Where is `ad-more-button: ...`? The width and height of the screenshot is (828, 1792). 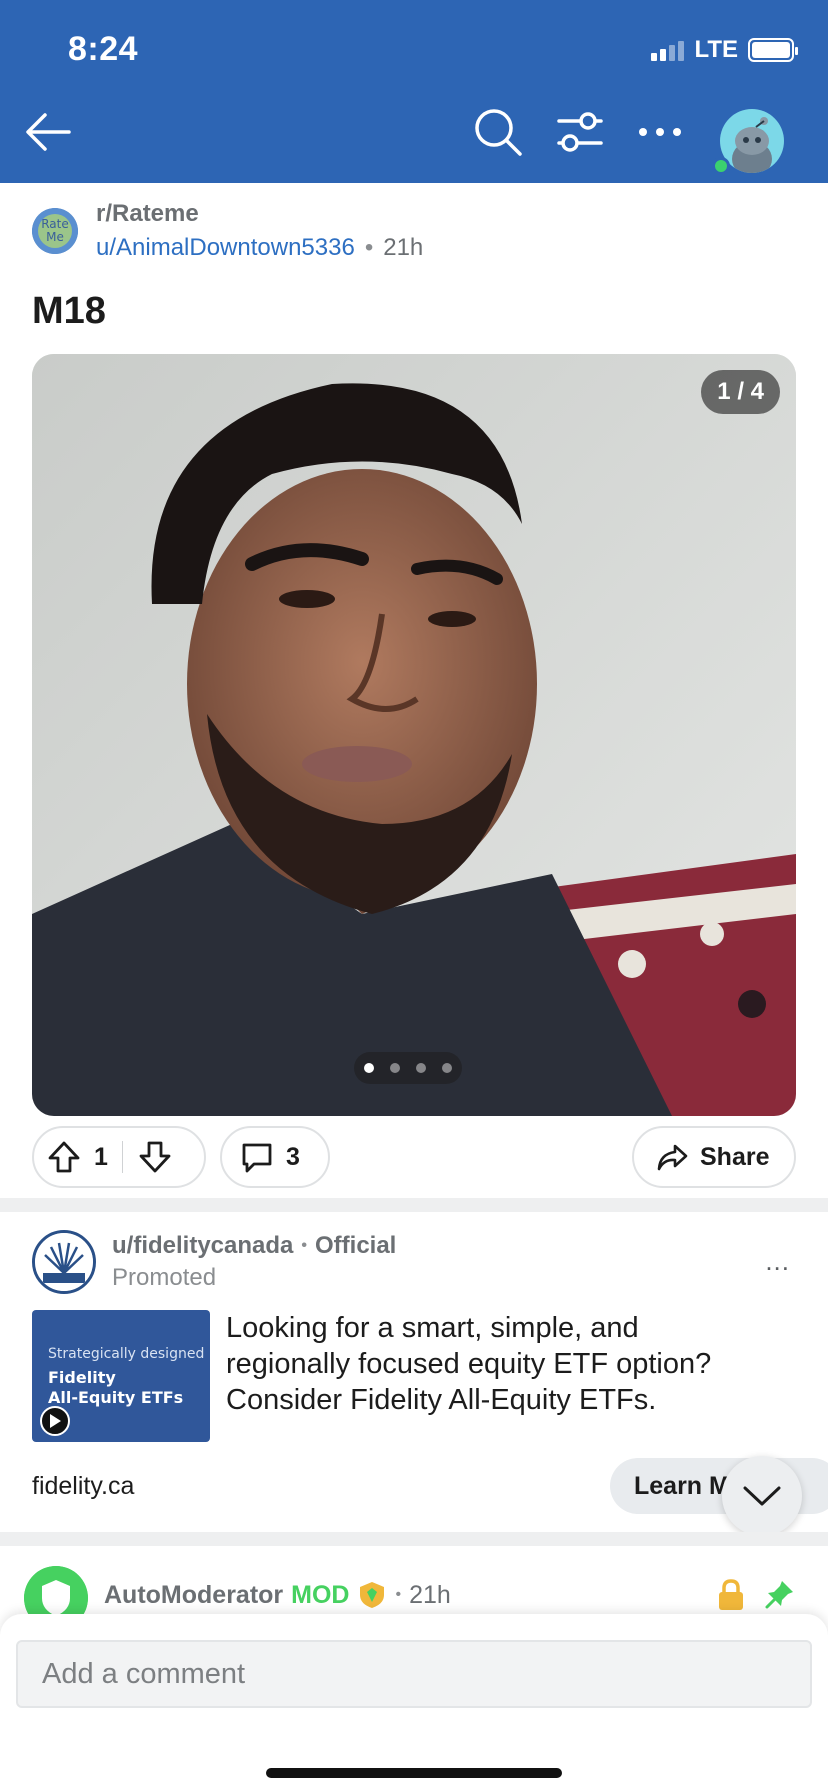
ad-more-button: ... is located at coordinates (777, 1261).